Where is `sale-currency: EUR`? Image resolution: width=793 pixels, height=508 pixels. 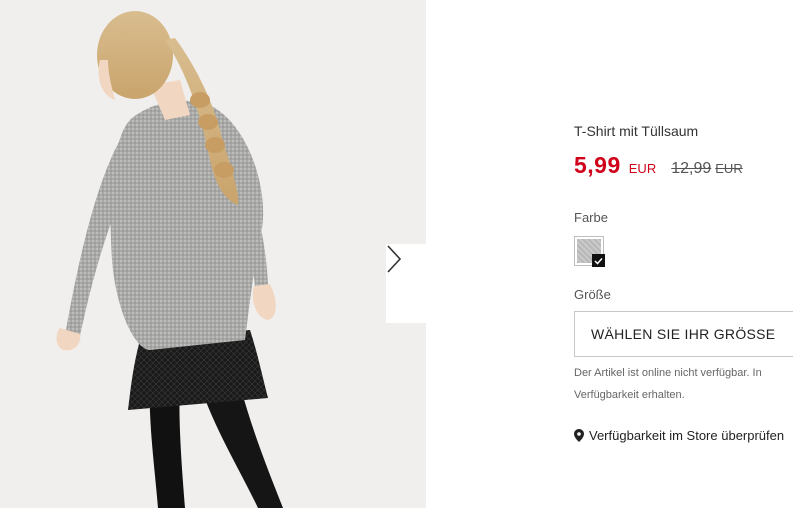 sale-currency: EUR is located at coordinates (642, 168).